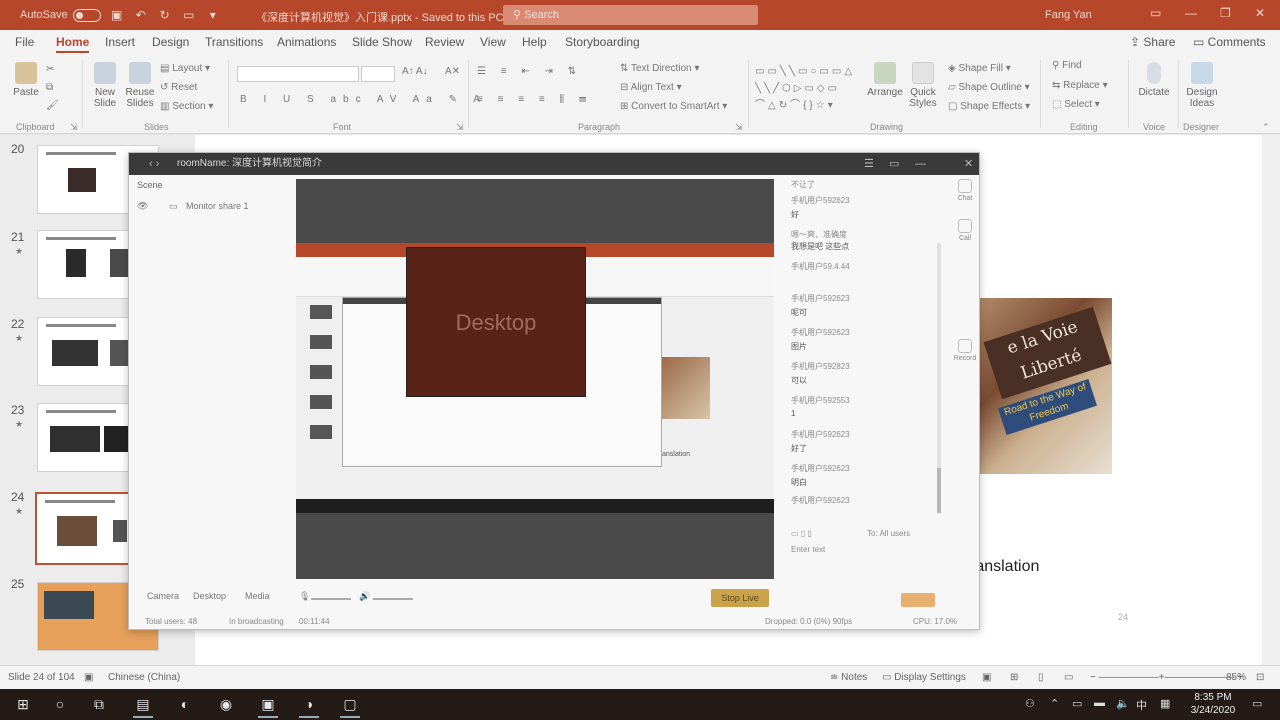  What do you see at coordinates (1225, 13) in the screenshot?
I see `maximize-icon: ❐` at bounding box center [1225, 13].